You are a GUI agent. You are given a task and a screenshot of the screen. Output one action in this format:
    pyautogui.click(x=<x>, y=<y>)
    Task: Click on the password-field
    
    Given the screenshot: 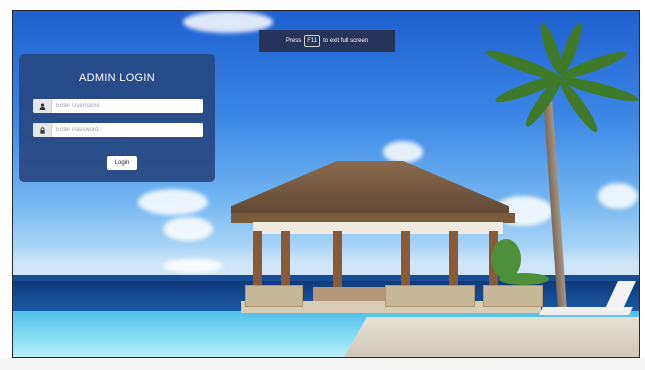 What is the action you would take?
    pyautogui.click(x=118, y=130)
    